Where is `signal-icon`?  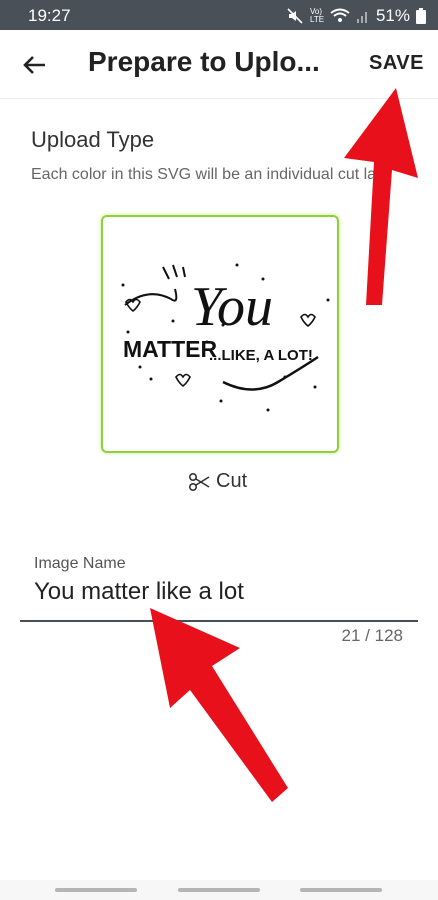
signal-icon is located at coordinates (361, 17).